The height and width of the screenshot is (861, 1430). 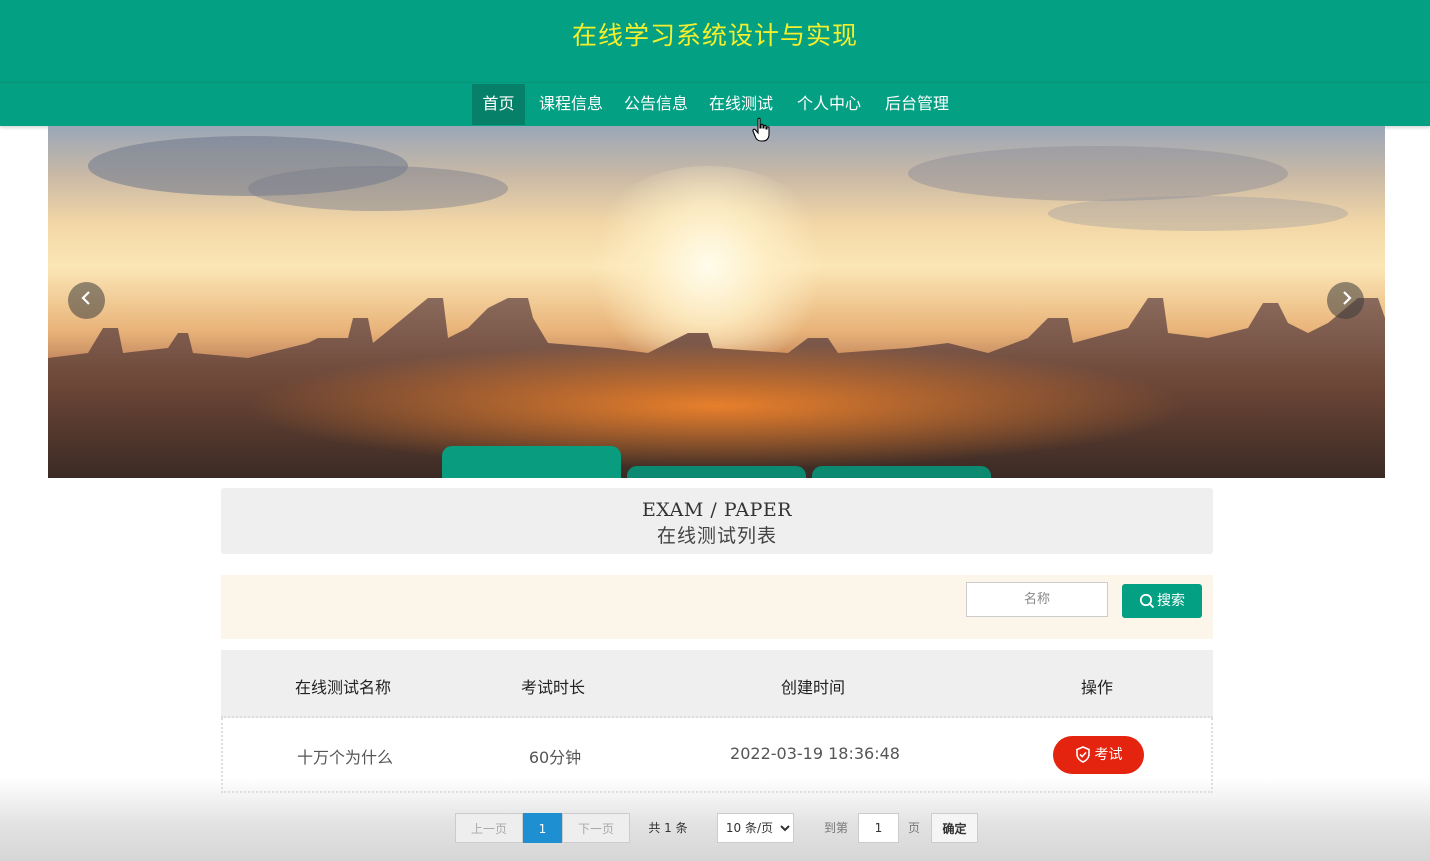 I want to click on banner-prev-button, so click(x=86, y=300).